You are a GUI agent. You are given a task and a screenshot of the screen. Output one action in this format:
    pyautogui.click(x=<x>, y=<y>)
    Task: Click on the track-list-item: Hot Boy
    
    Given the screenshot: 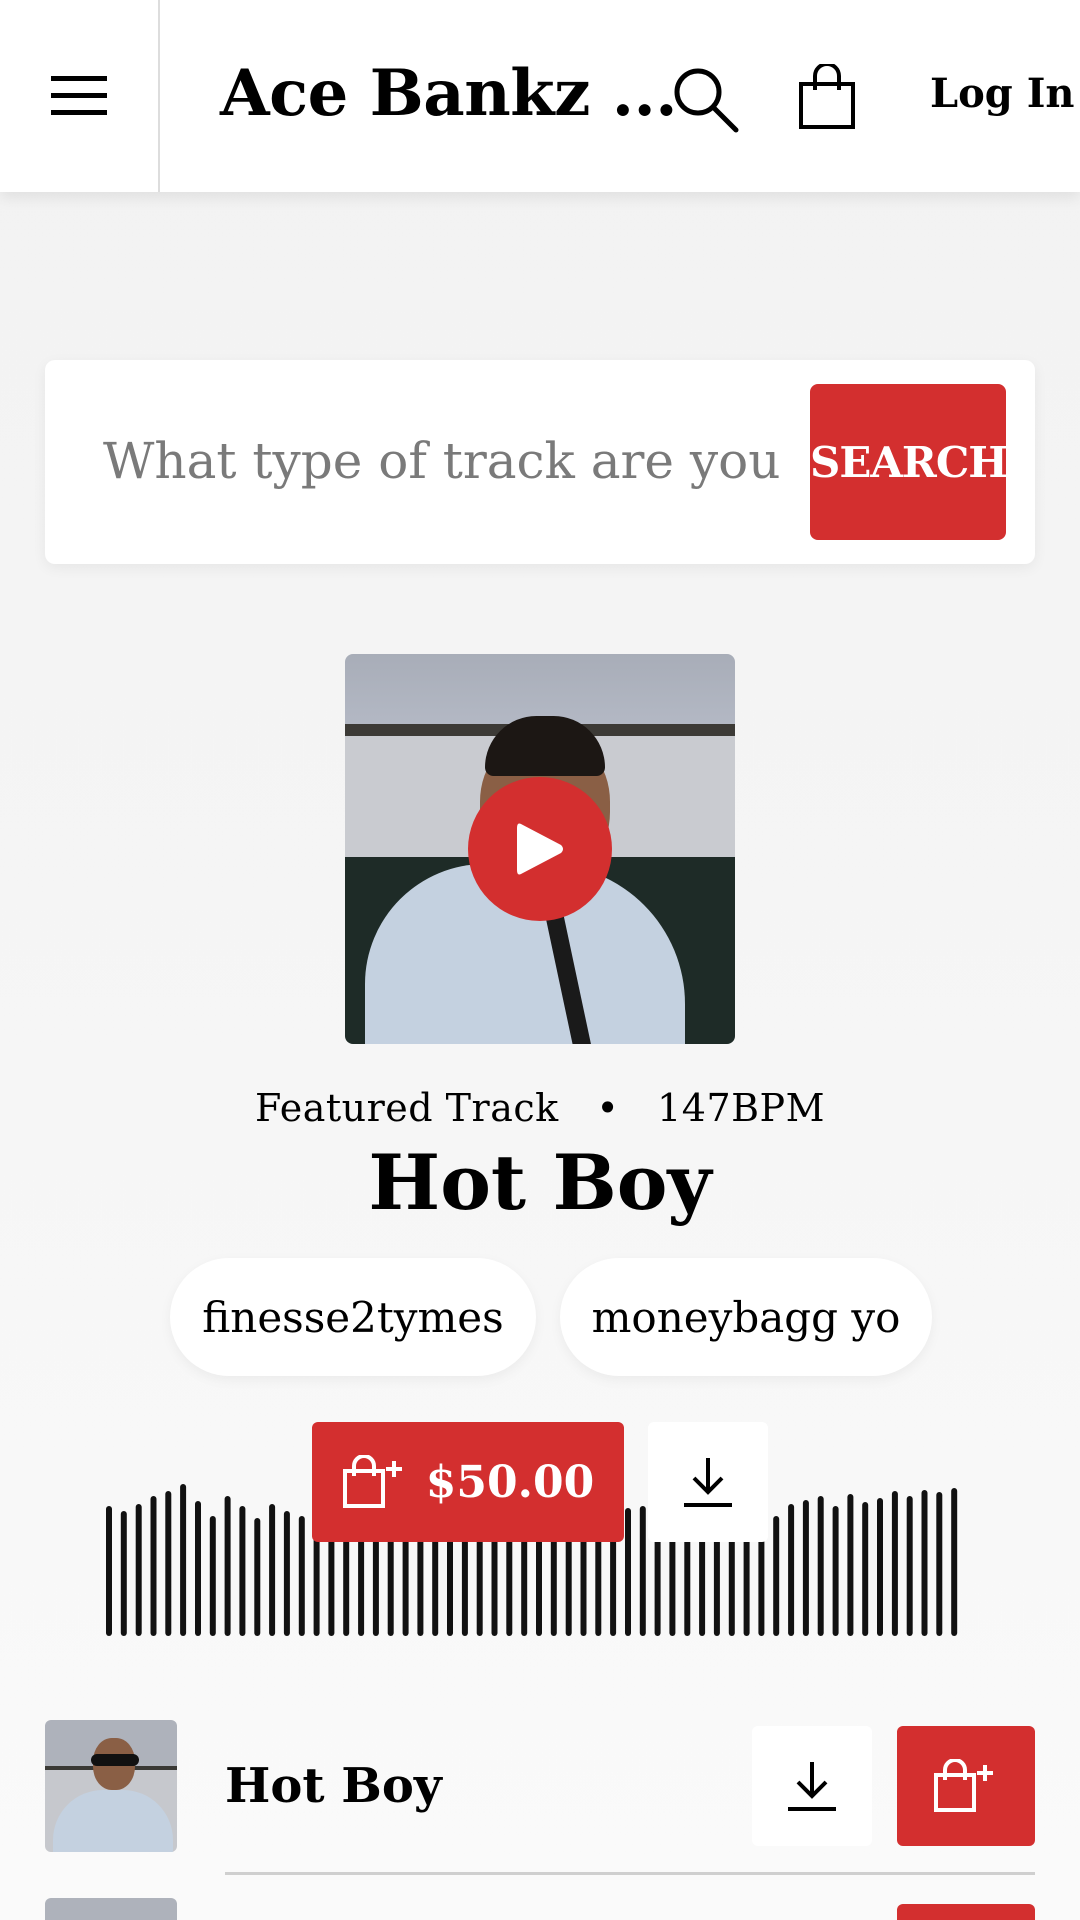 What is the action you would take?
    pyautogui.click(x=540, y=1800)
    